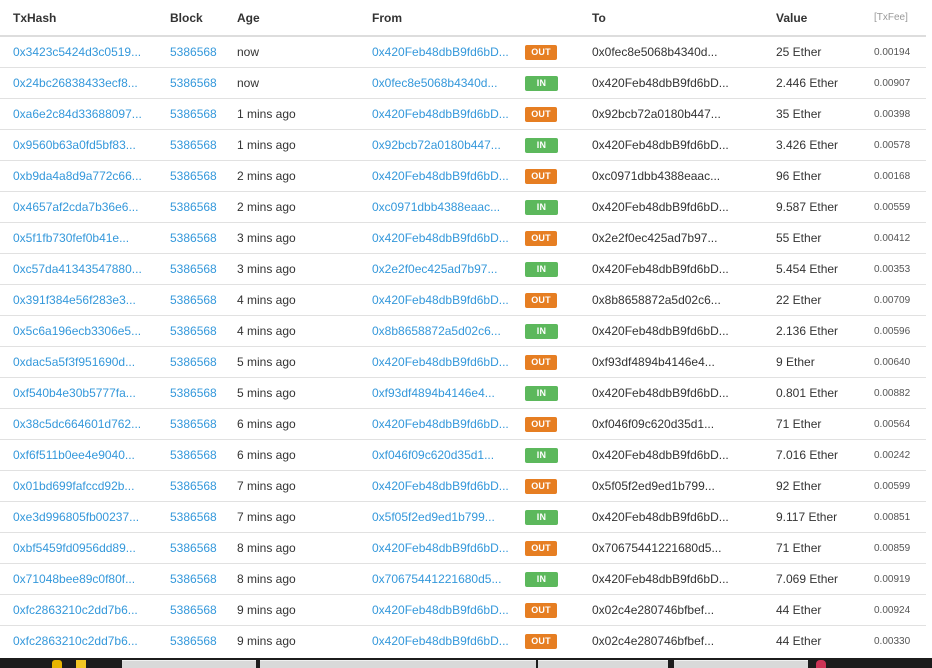 Image resolution: width=932 pixels, height=668 pixels. What do you see at coordinates (671, 18) in the screenshot?
I see `header-to: To` at bounding box center [671, 18].